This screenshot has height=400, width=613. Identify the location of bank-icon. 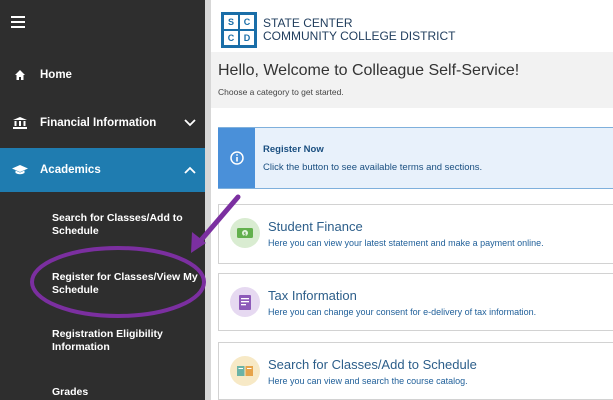
(20, 123).